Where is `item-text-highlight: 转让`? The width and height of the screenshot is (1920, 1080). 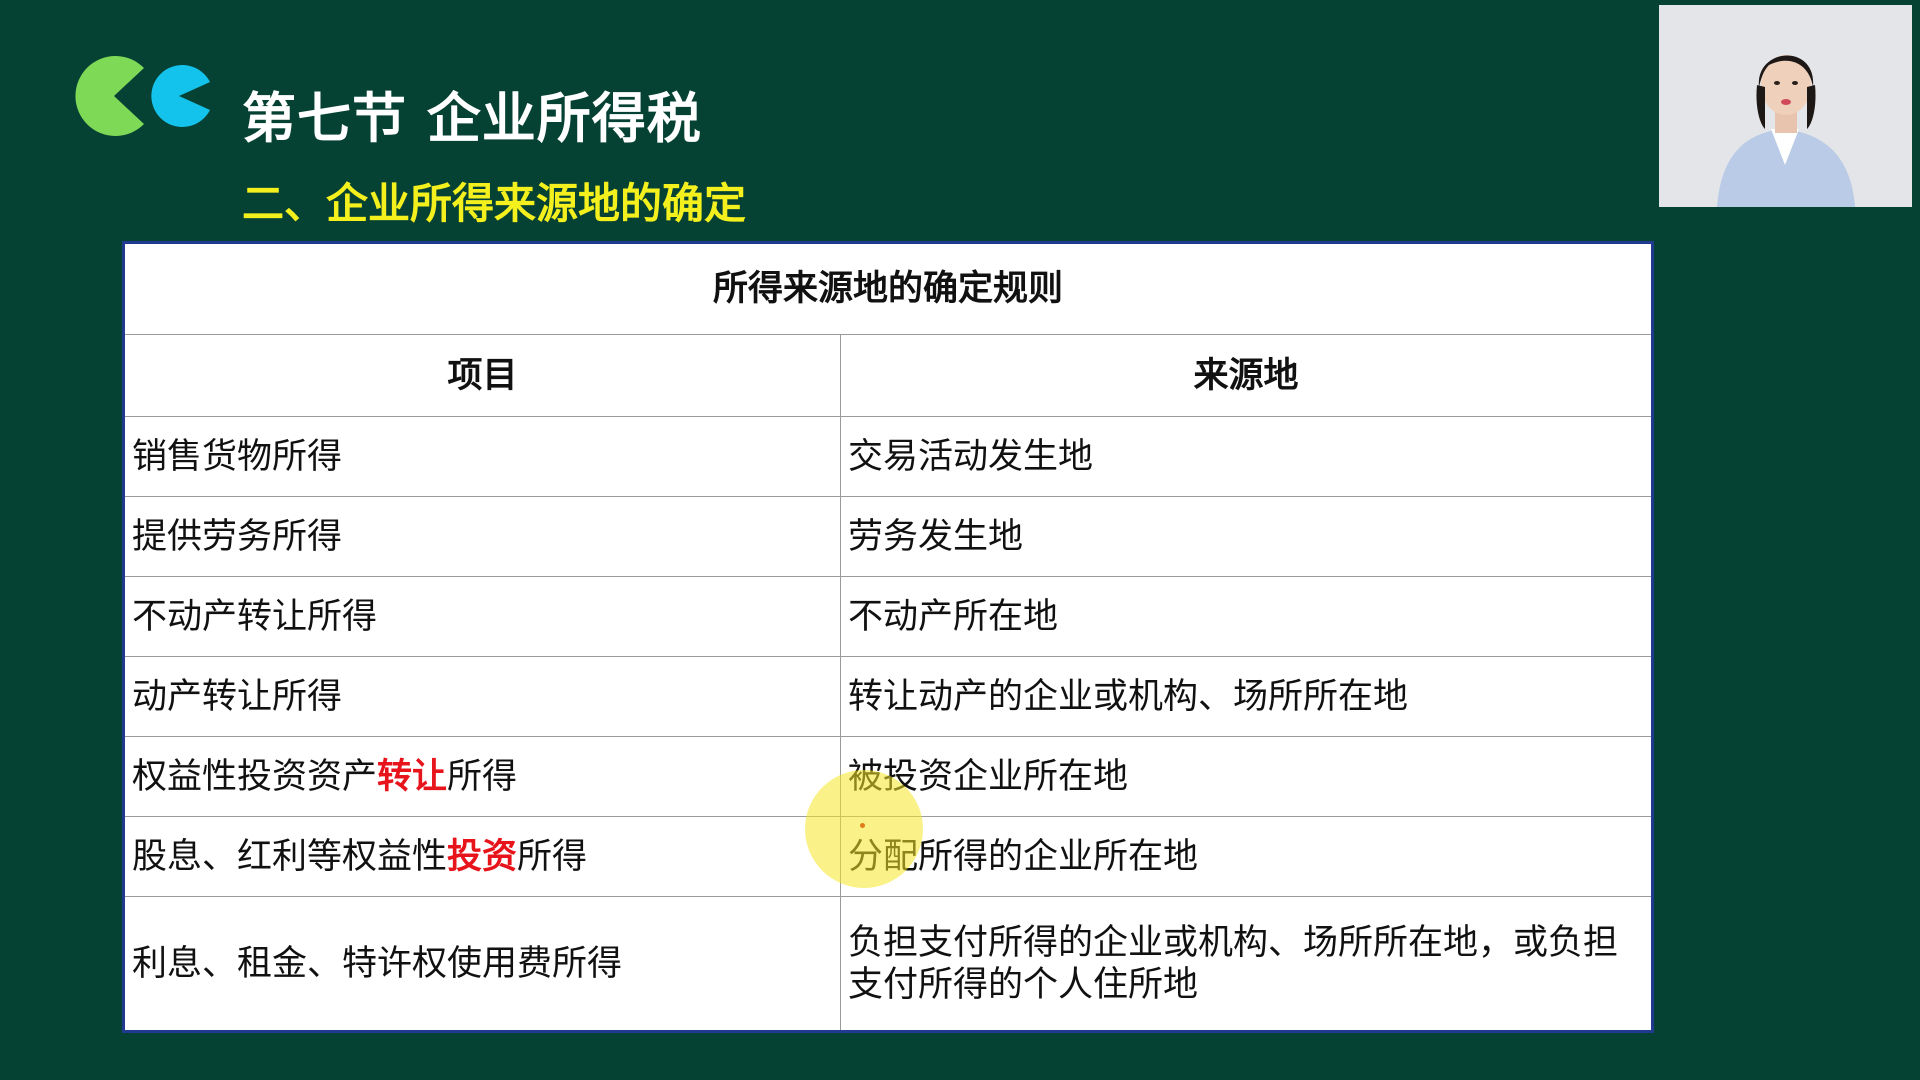 item-text-highlight: 转让 is located at coordinates (412, 776).